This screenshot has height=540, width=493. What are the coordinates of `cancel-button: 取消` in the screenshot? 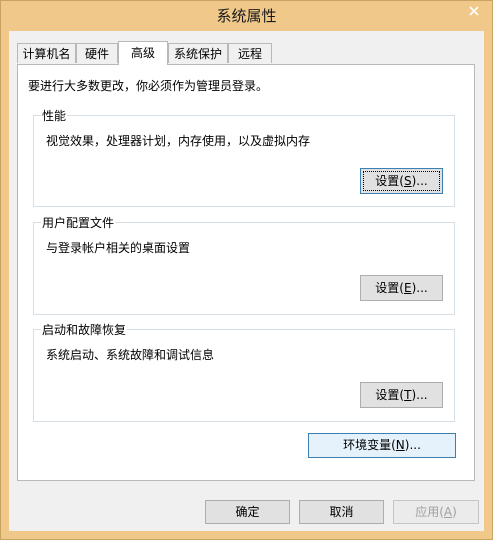 It's located at (341, 512).